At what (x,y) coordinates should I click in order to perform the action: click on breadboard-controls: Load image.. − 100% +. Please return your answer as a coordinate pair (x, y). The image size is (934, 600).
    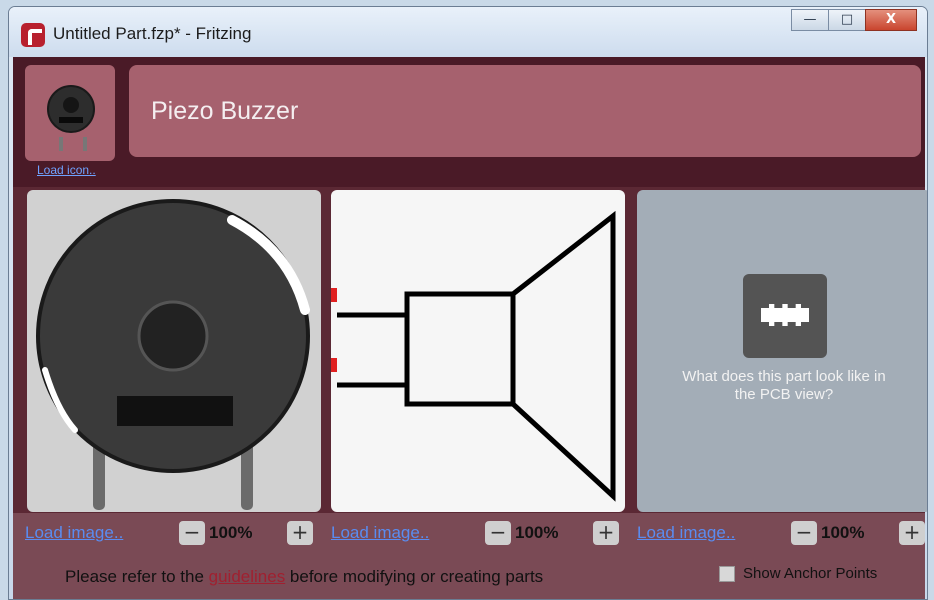
    Looking at the image, I should click on (173, 534).